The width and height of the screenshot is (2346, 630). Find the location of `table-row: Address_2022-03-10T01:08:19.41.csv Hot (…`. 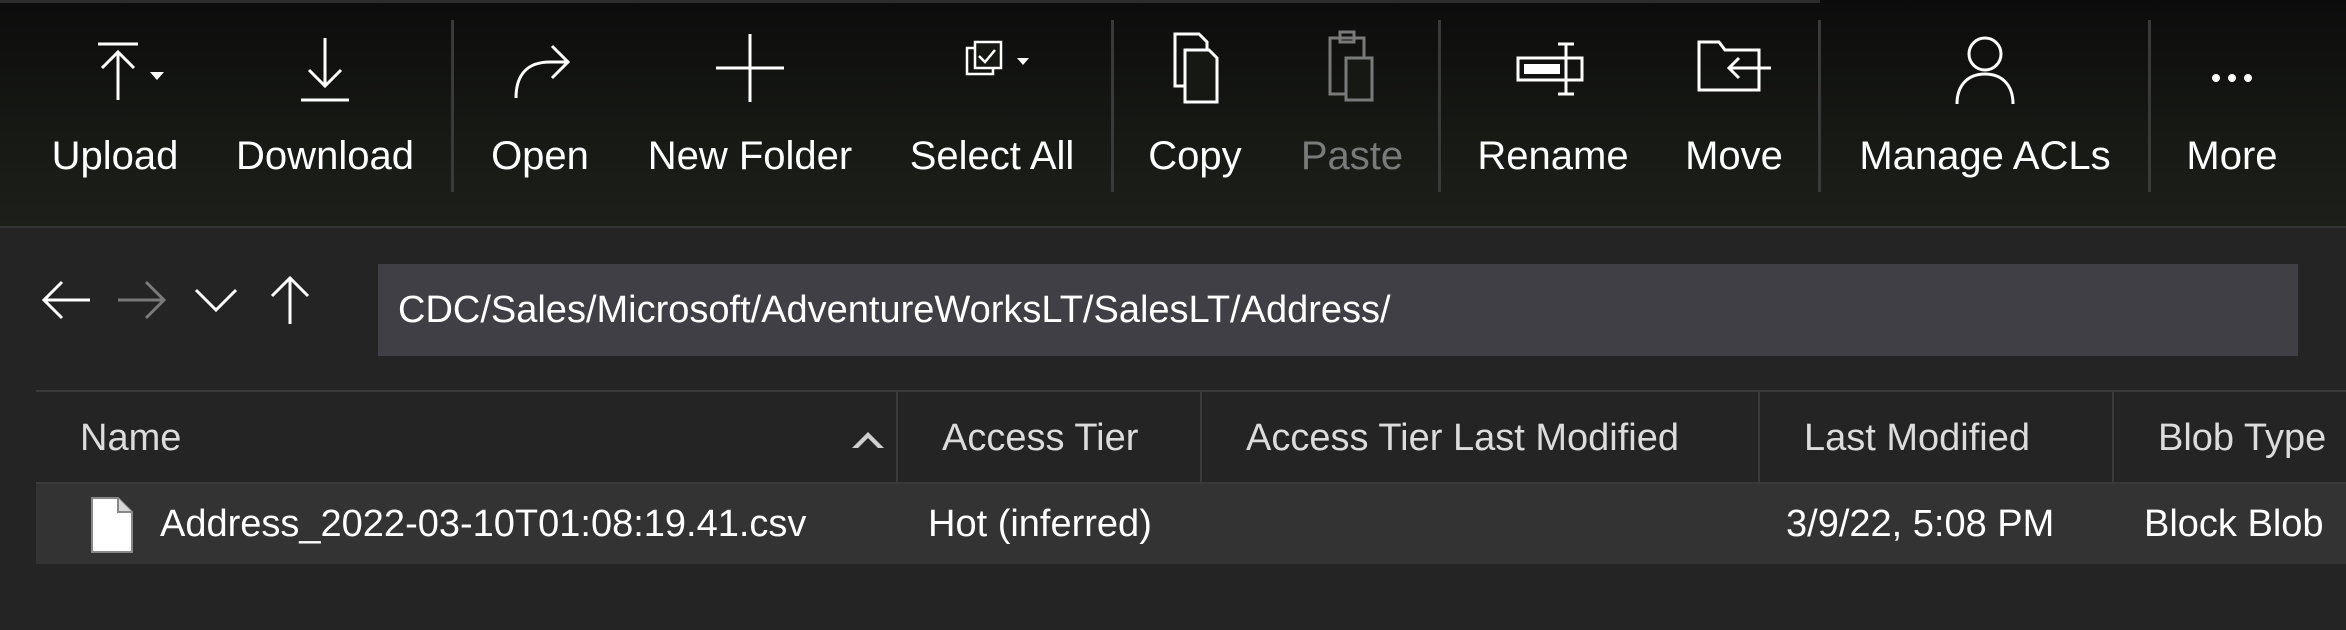

table-row: Address_2022-03-10T01:08:19.41.csv Hot (… is located at coordinates (1191, 524).